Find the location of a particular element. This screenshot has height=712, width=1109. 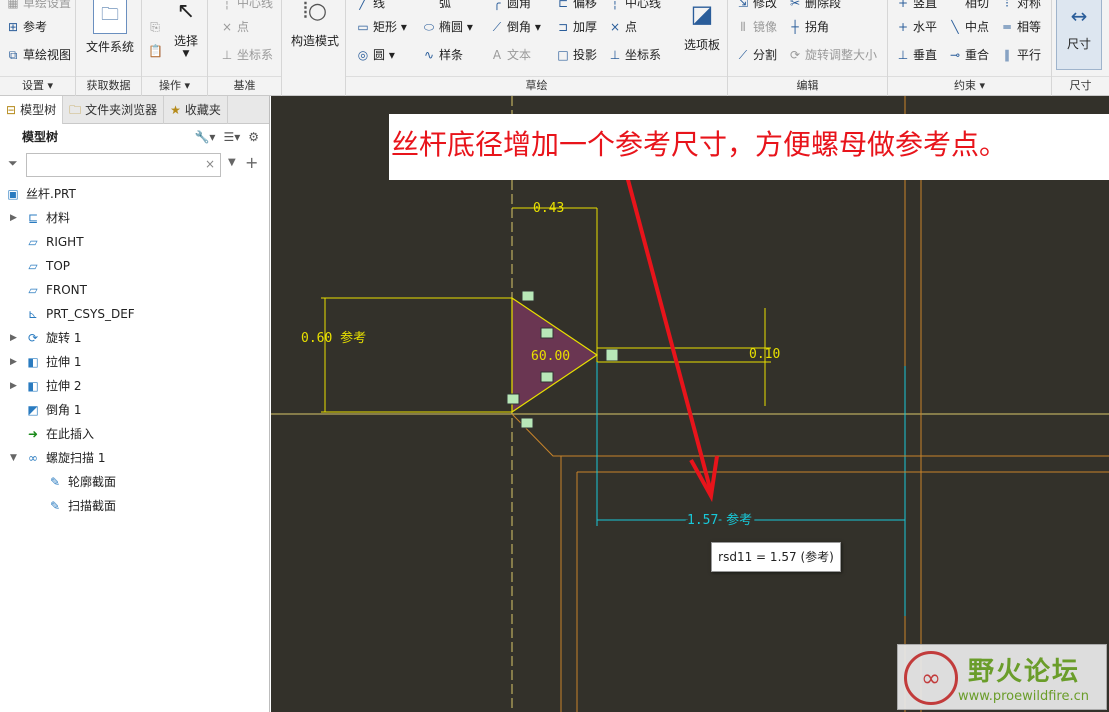

sketch-view-button: ⧉ 草绘视图 is located at coordinates (38, 54).